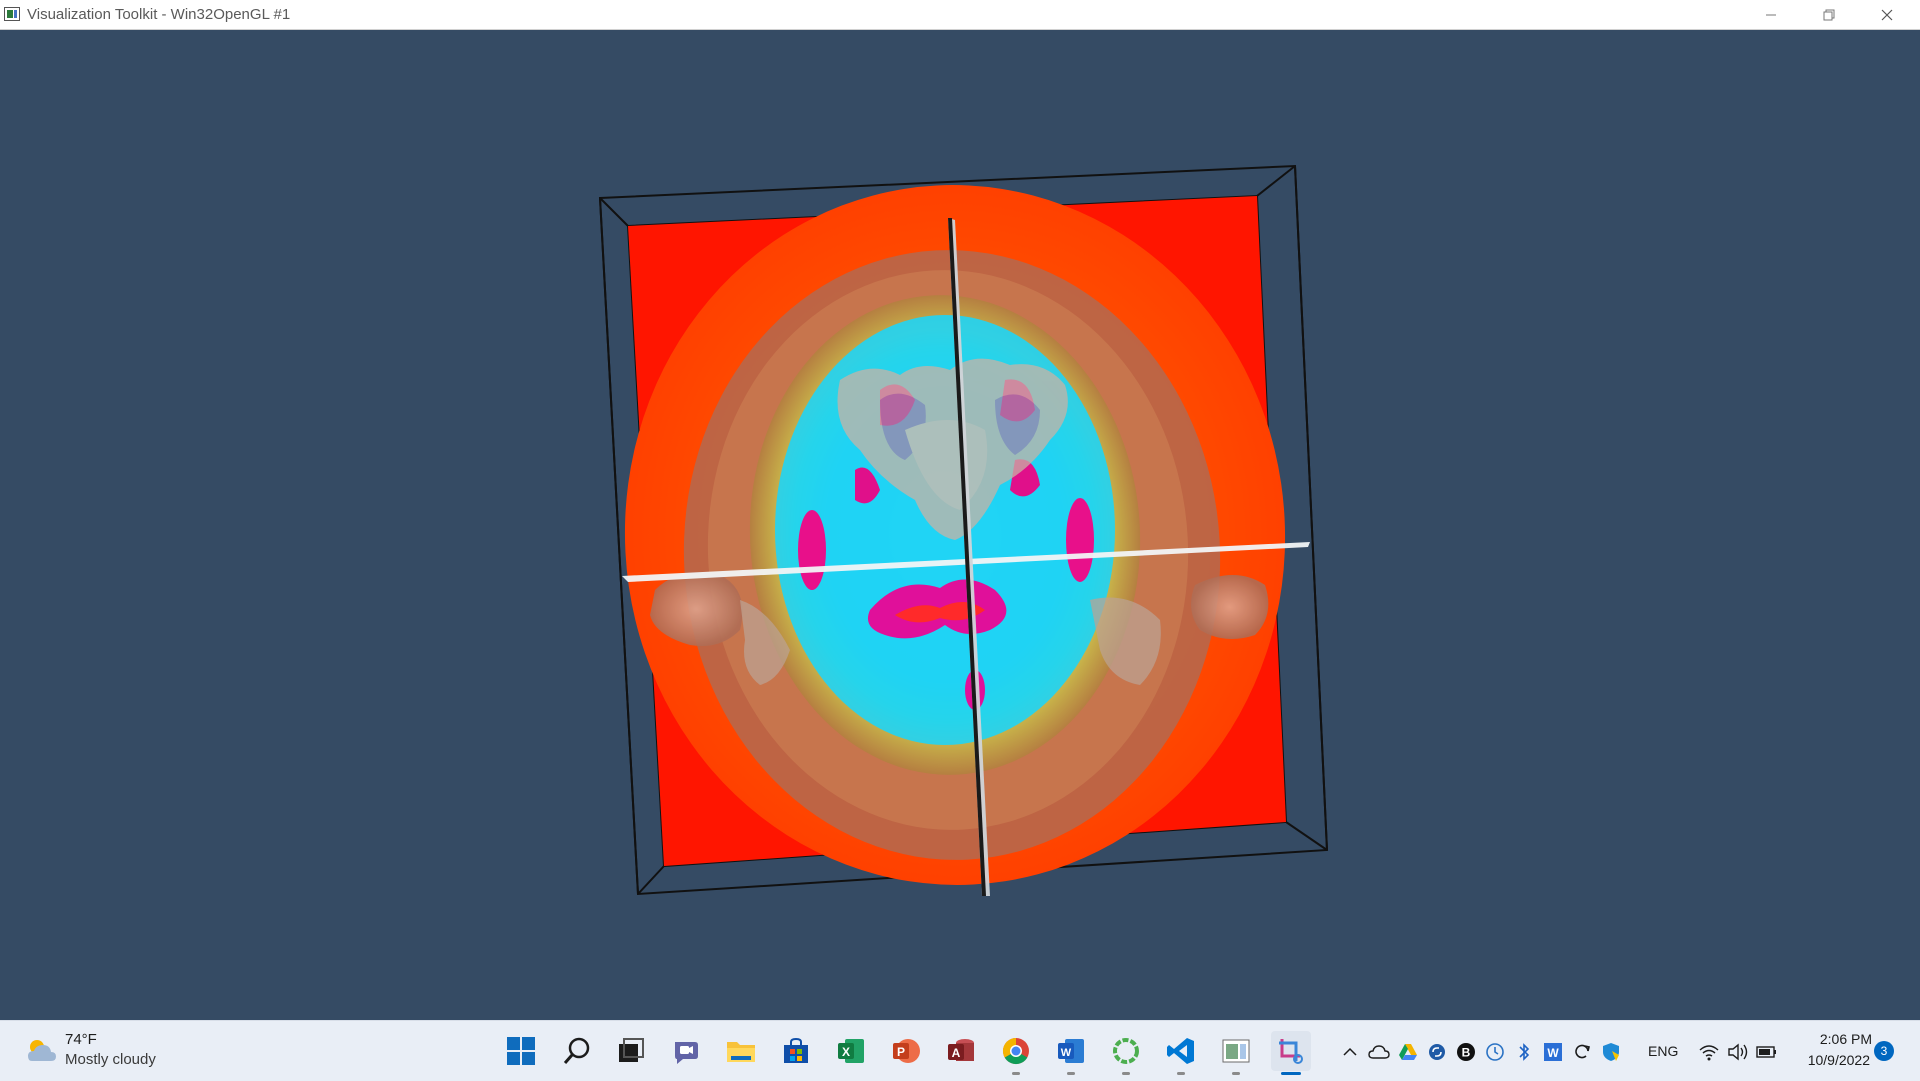 Image resolution: width=1920 pixels, height=1081 pixels. I want to click on teams-chat-button, so click(686, 1051).